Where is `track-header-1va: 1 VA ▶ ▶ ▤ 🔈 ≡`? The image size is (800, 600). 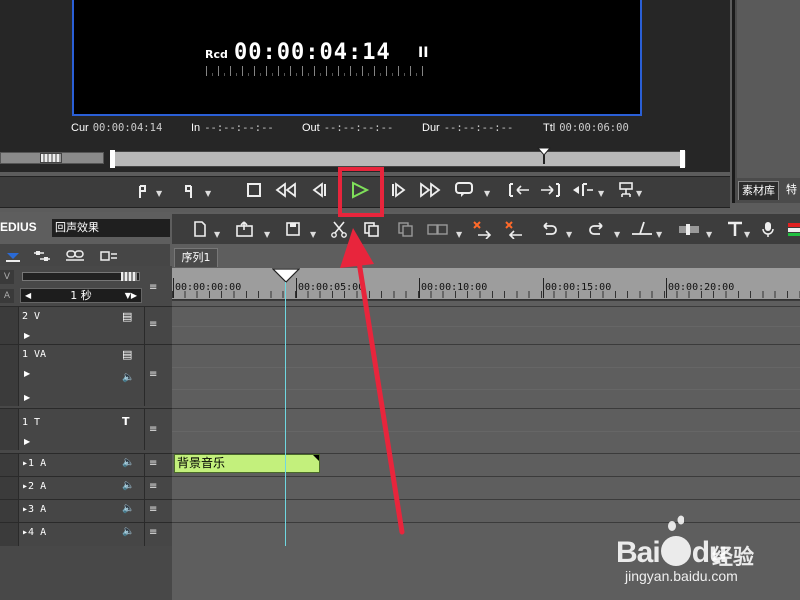 track-header-1va: 1 VA ▶ ▶ ▤ 🔈 ≡ is located at coordinates (86, 375).